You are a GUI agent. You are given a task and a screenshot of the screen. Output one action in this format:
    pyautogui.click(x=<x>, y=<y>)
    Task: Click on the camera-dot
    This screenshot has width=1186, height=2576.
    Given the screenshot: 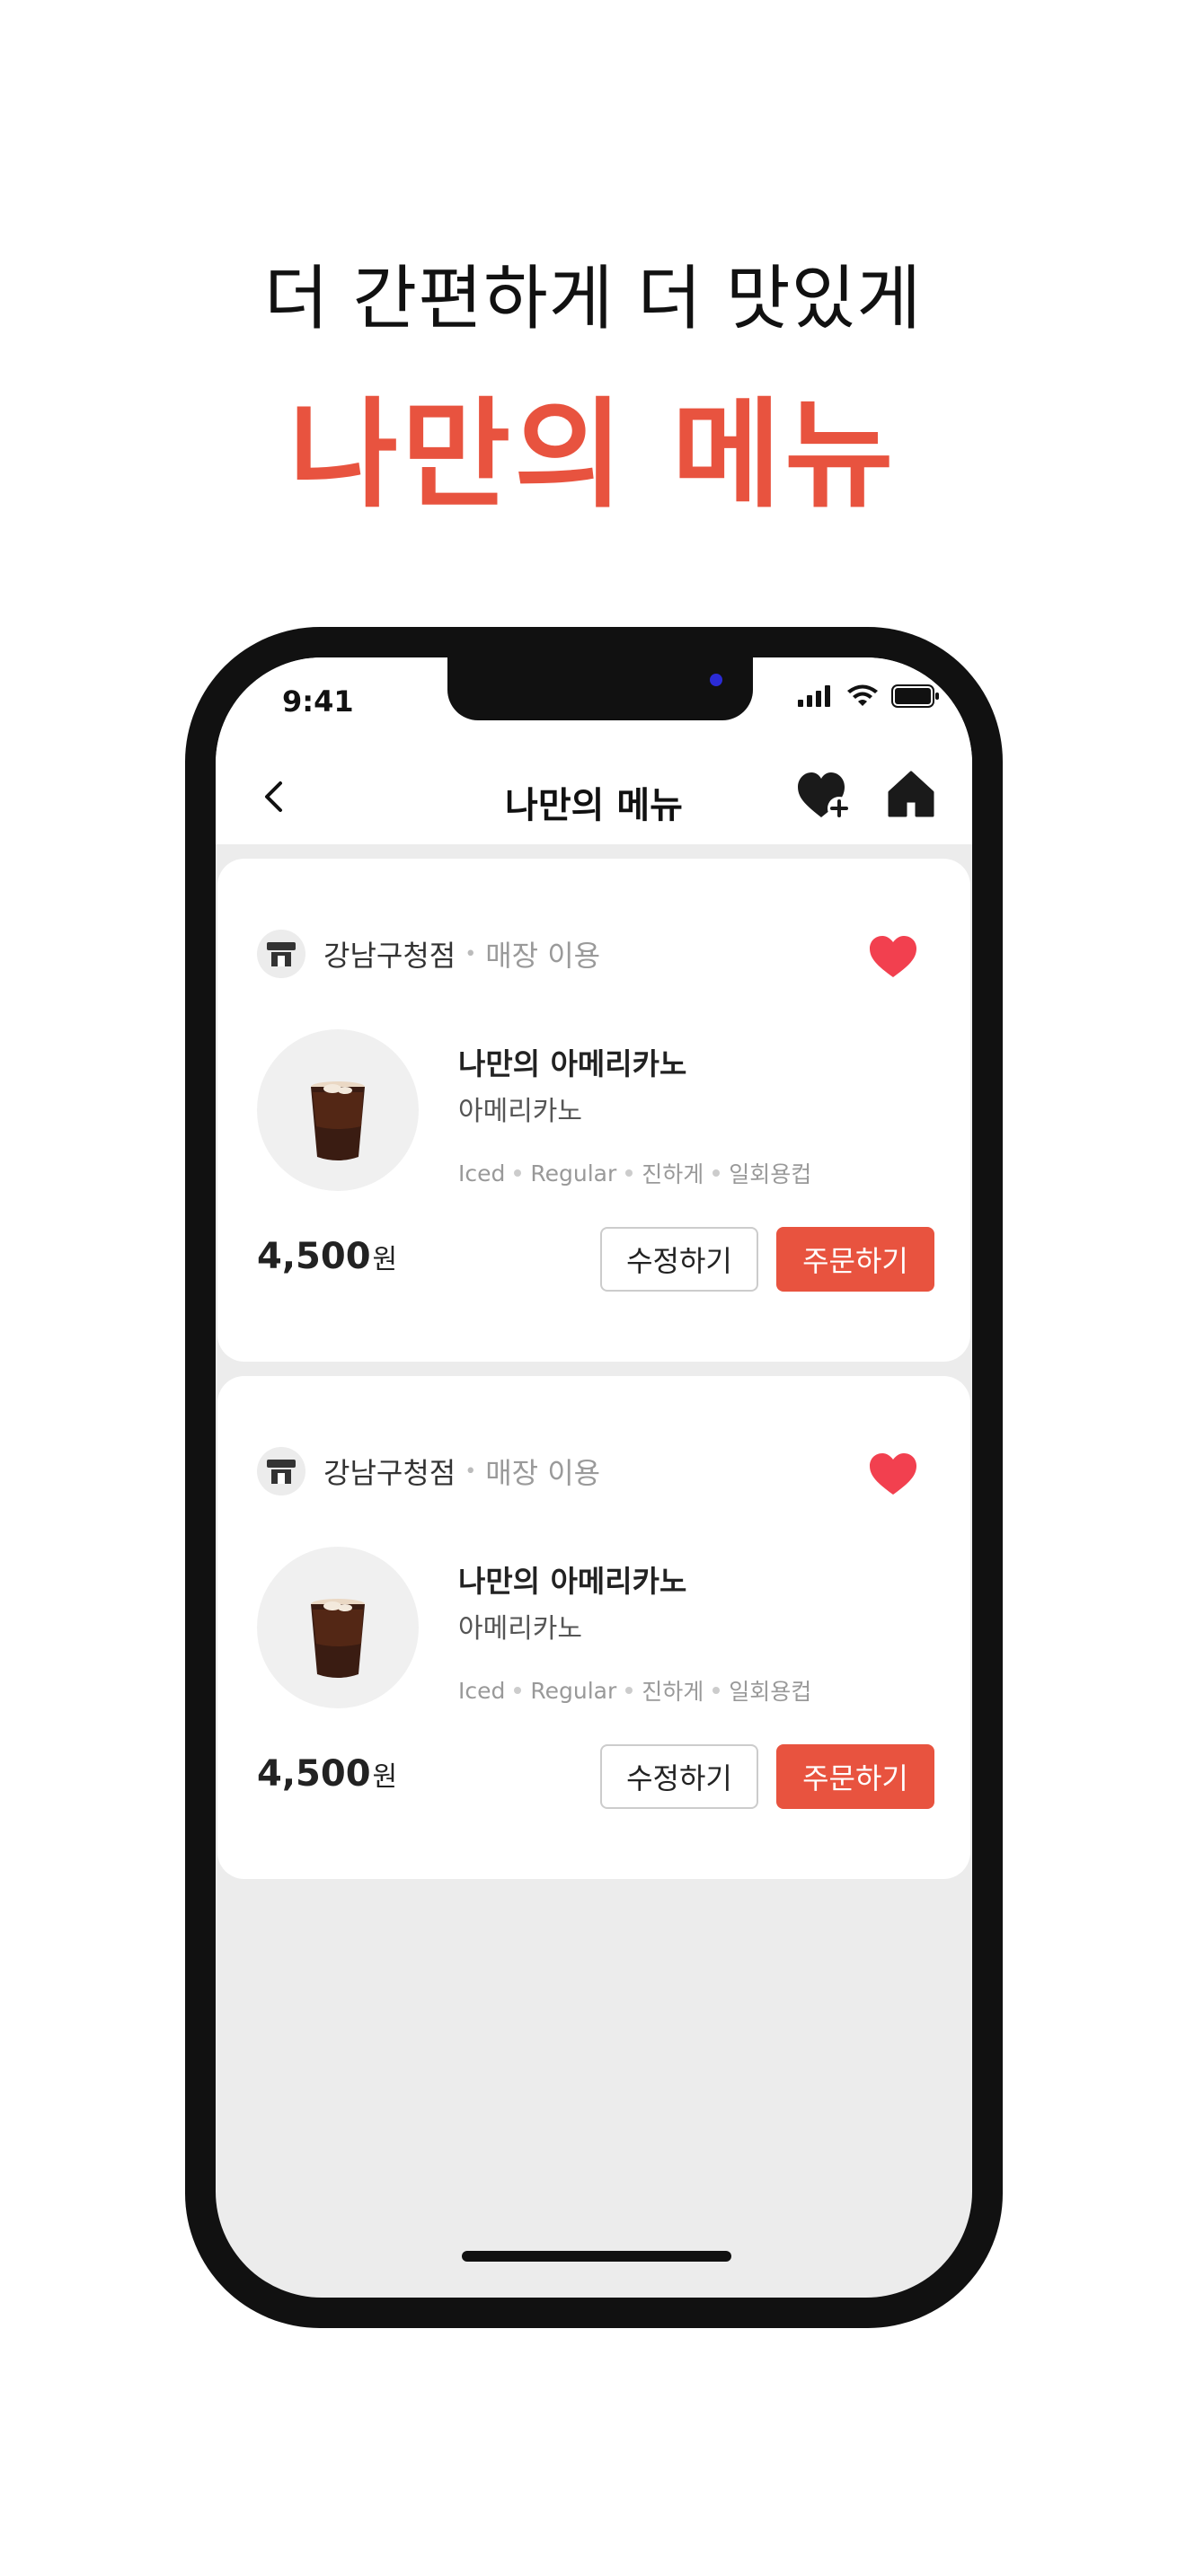 What is the action you would take?
    pyautogui.click(x=716, y=680)
    